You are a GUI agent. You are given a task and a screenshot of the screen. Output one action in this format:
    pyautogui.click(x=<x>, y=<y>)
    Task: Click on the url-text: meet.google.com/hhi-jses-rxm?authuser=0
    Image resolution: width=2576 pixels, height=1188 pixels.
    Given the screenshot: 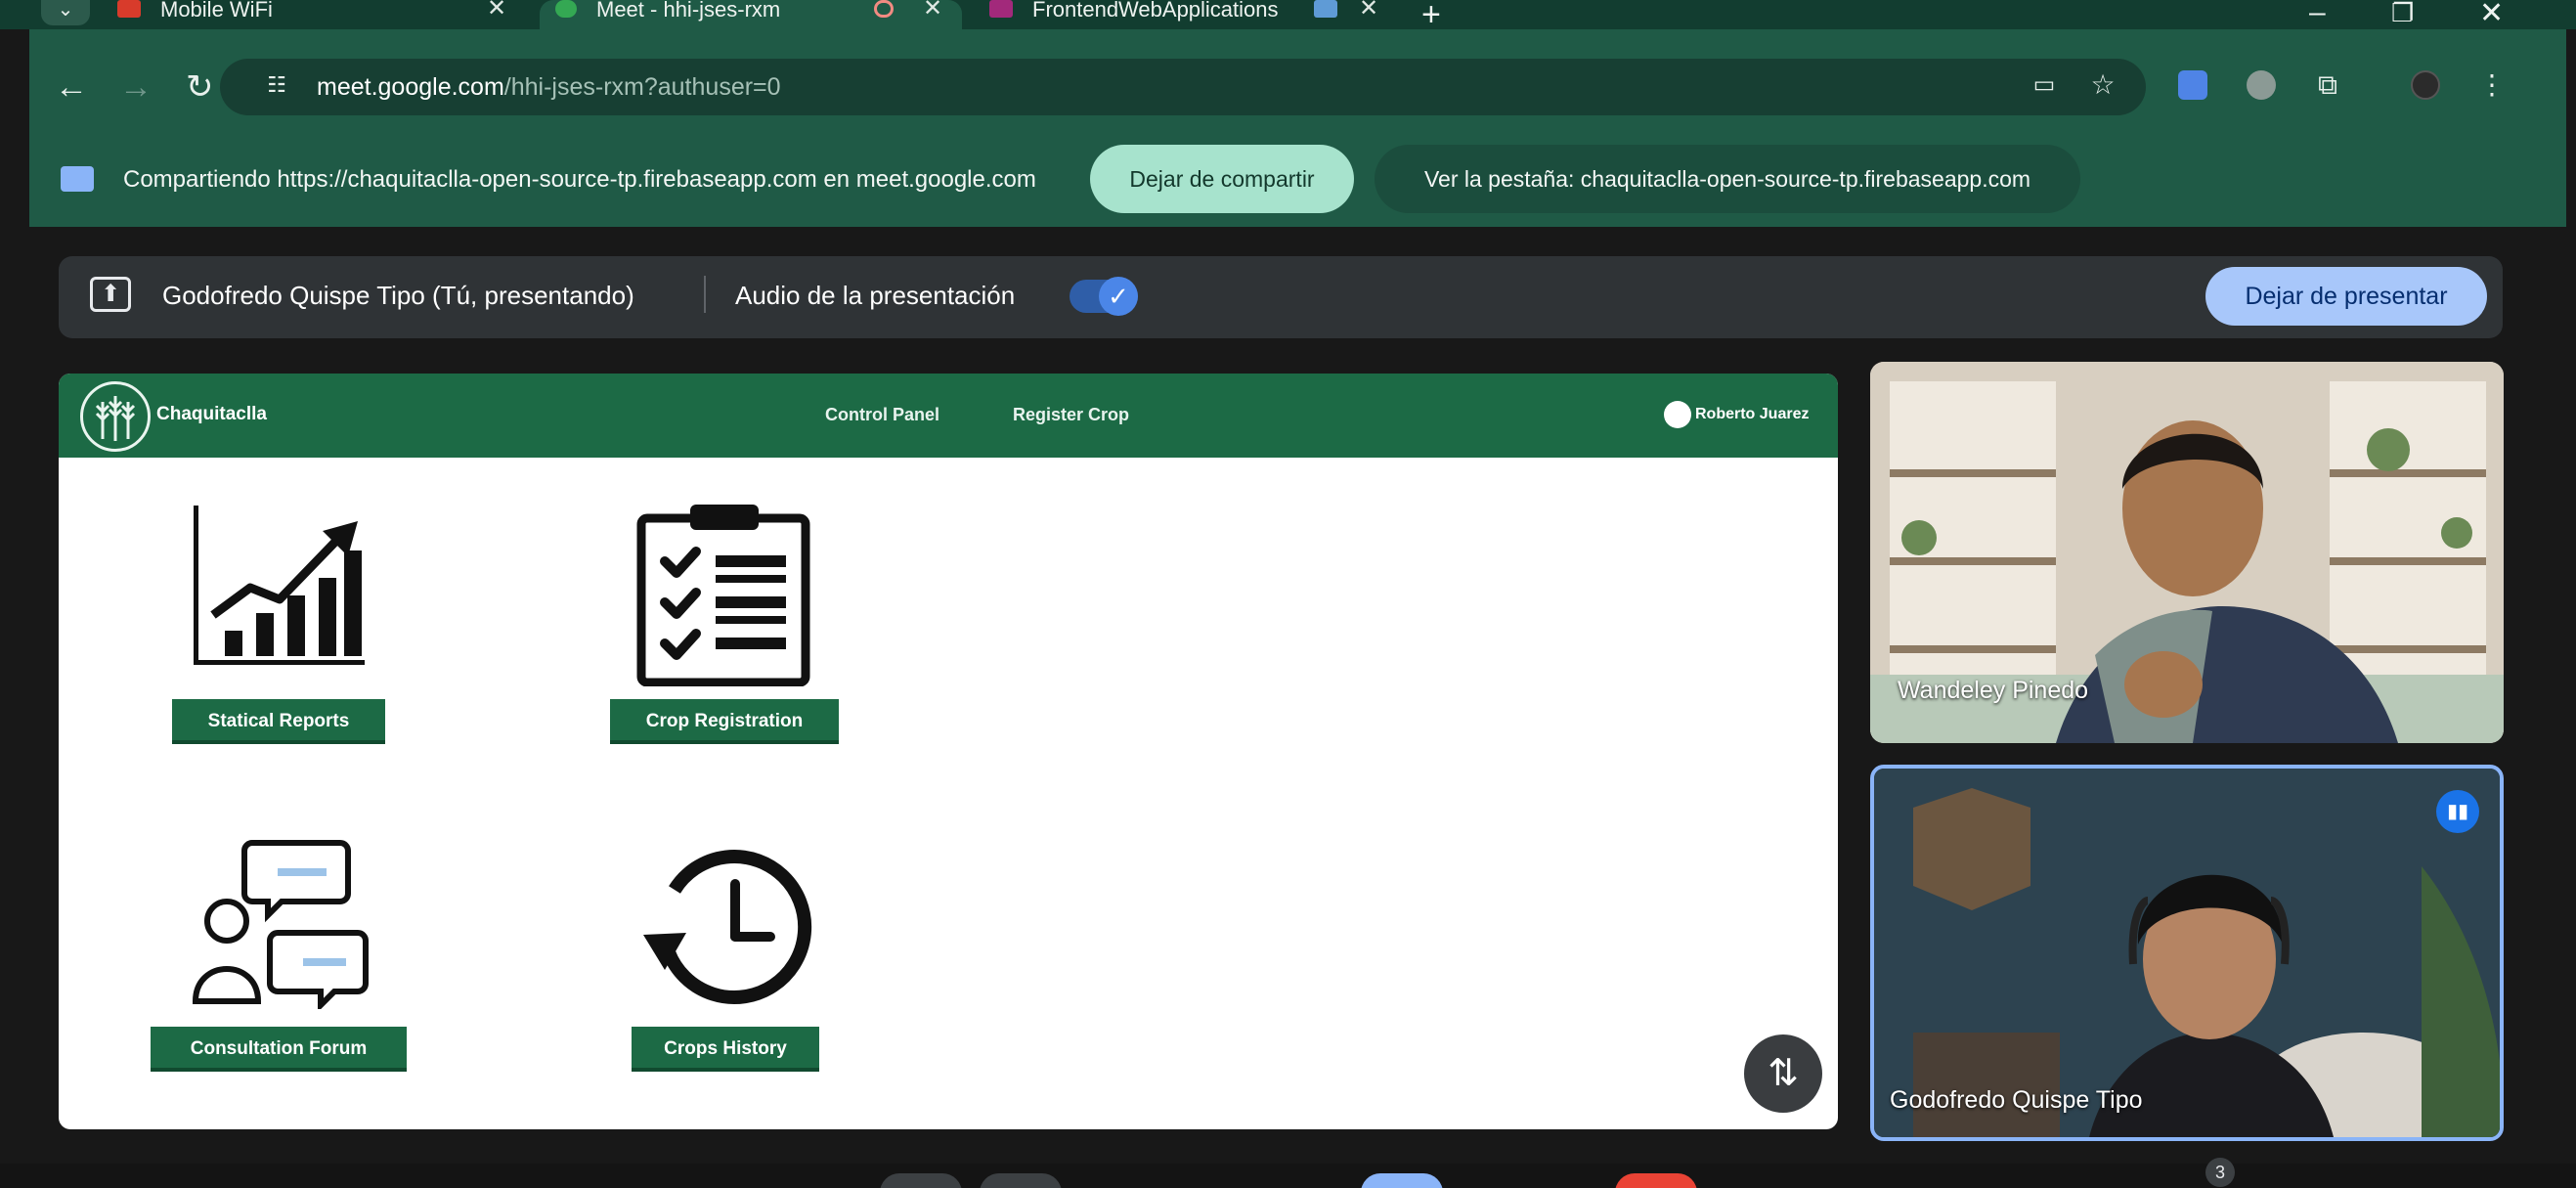 What is the action you would take?
    pyautogui.click(x=549, y=87)
    